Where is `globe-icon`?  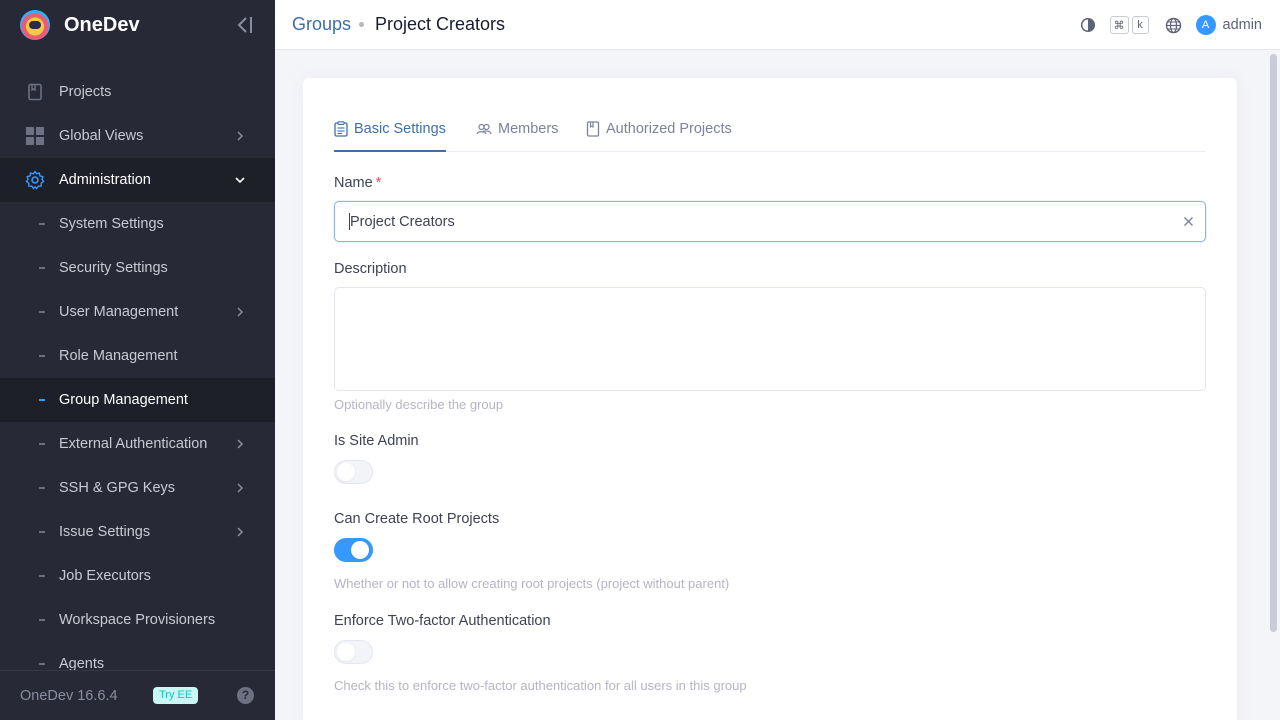
globe-icon is located at coordinates (1173, 25).